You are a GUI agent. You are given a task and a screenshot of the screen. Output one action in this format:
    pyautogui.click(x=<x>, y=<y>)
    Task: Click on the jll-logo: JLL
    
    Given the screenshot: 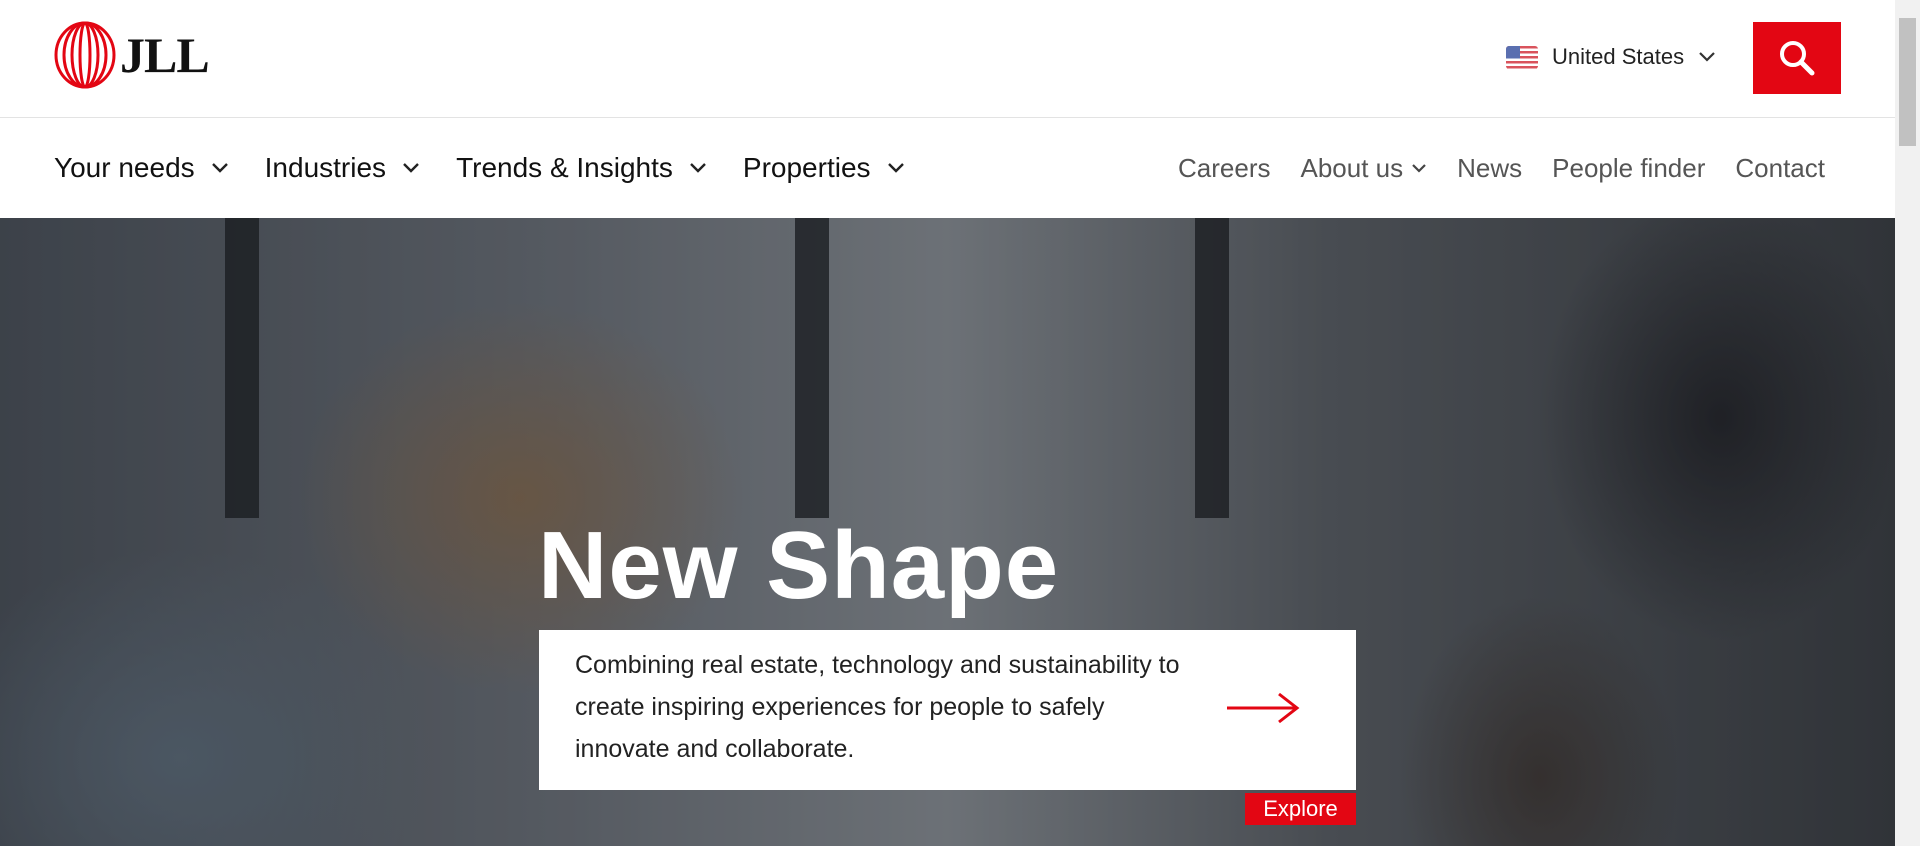 What is the action you would take?
    pyautogui.click(x=132, y=55)
    